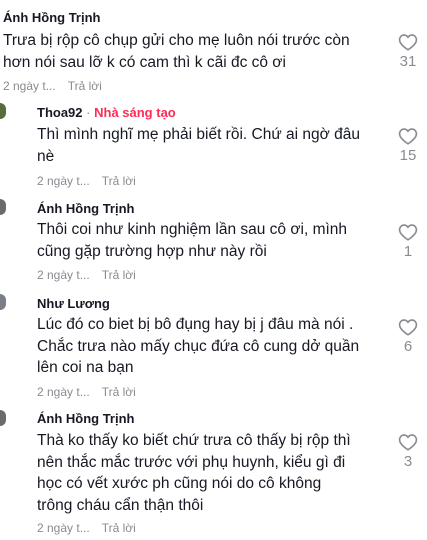 This screenshot has height=540, width=427. I want to click on like-count: 3, so click(408, 461).